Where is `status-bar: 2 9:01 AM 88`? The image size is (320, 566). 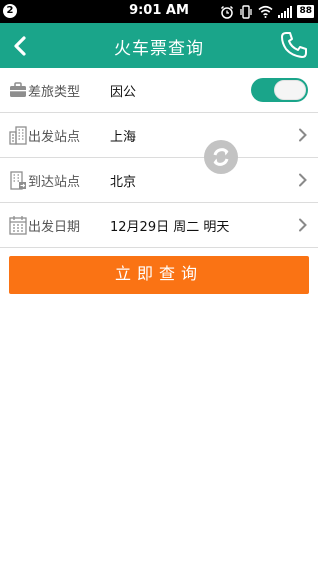 status-bar: 2 9:01 AM 88 is located at coordinates (159, 11).